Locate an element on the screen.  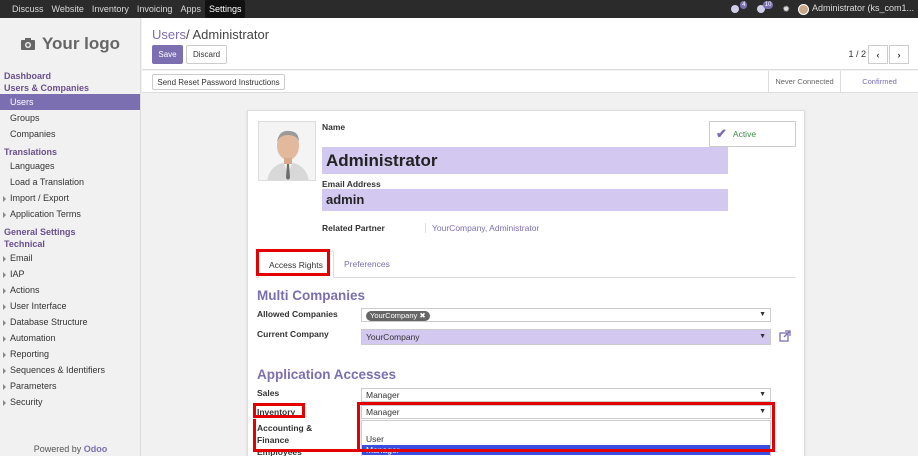
related-partner-label: Related Partner is located at coordinates (353, 228).